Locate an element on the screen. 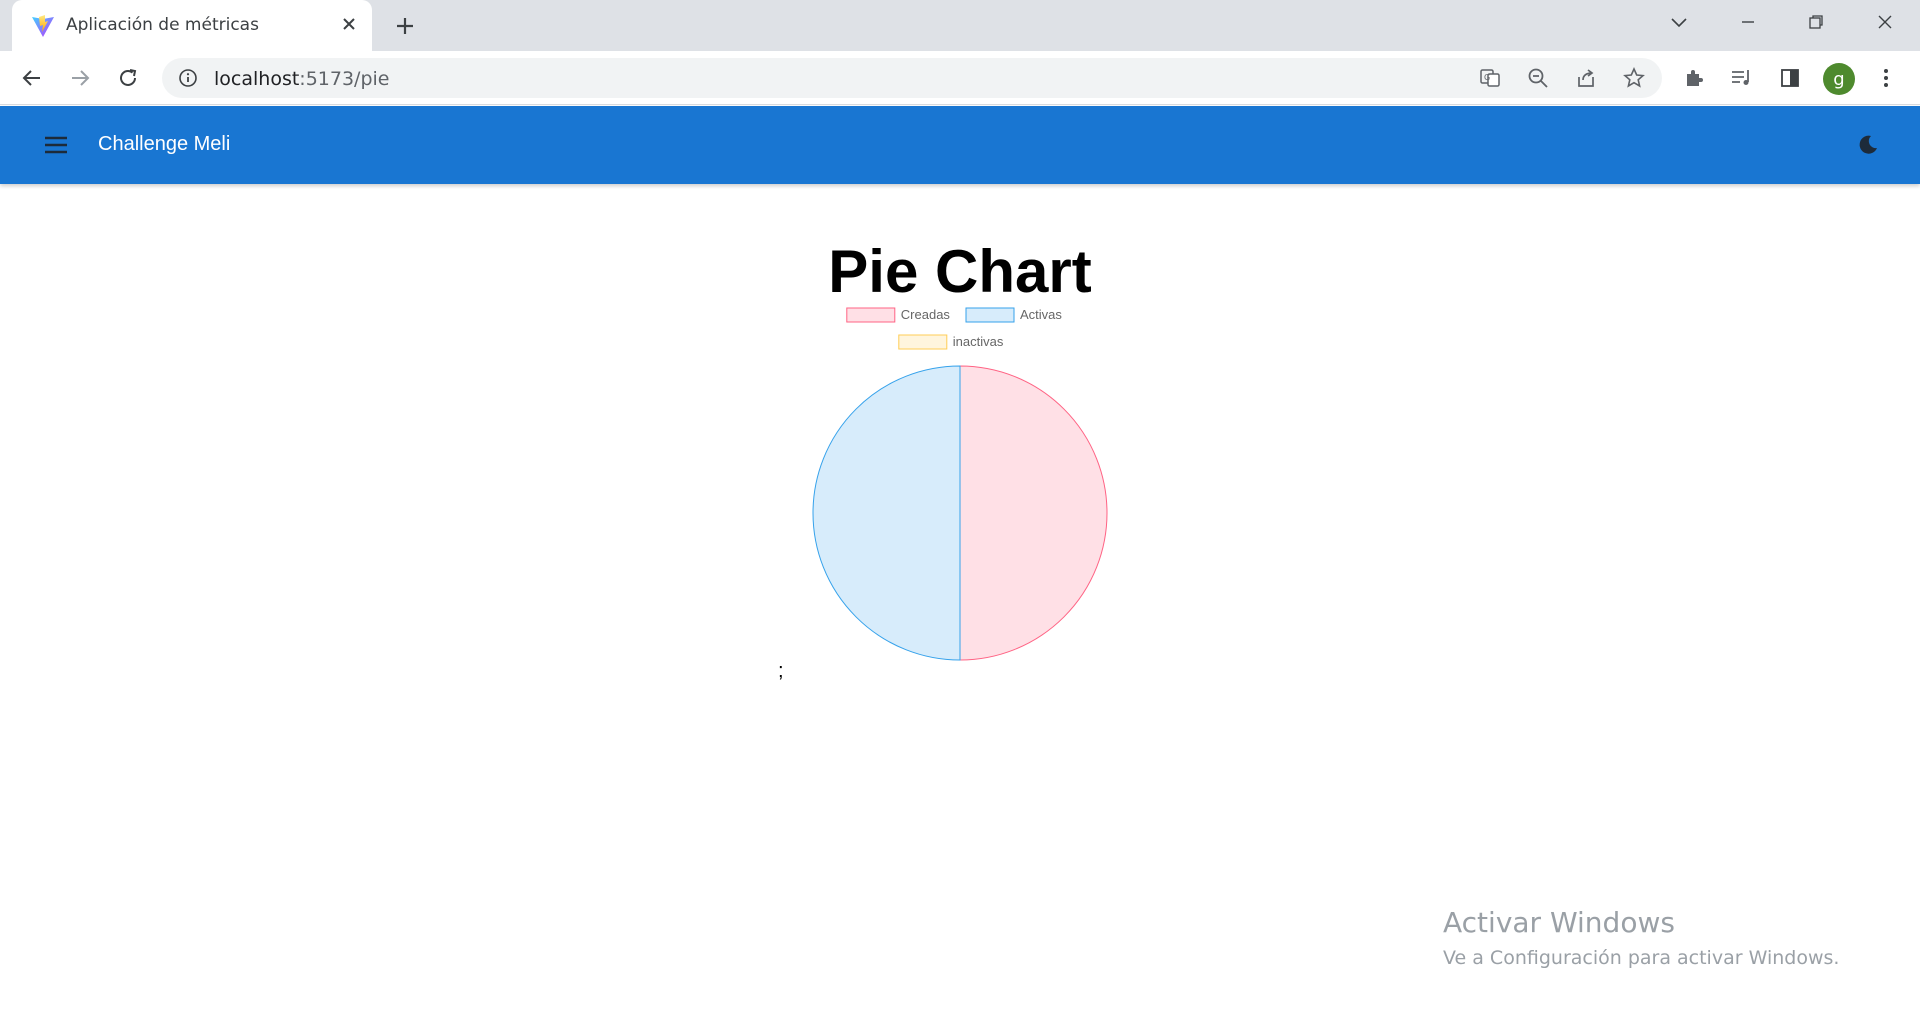 This screenshot has width=1920, height=1020. stray-text: ; is located at coordinates (781, 671).